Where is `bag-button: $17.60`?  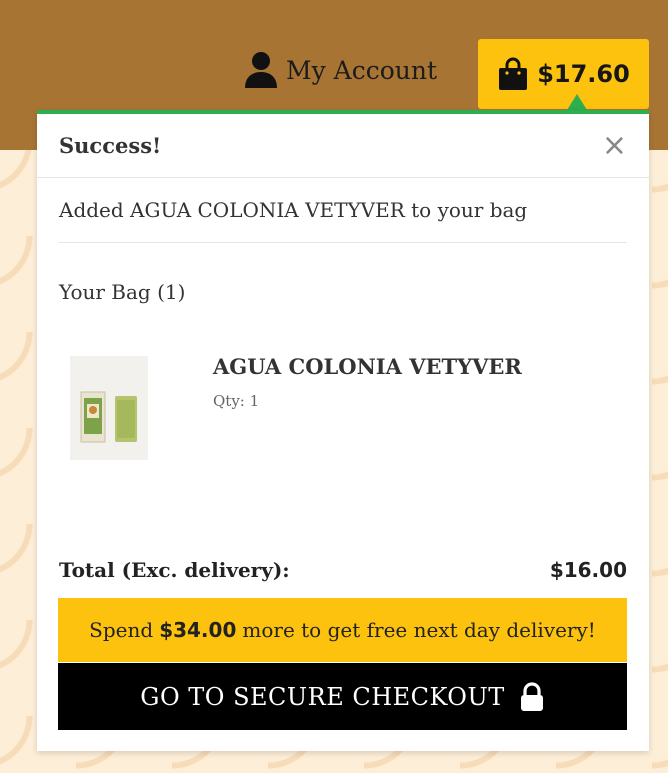
bag-button: $17.60 is located at coordinates (563, 74).